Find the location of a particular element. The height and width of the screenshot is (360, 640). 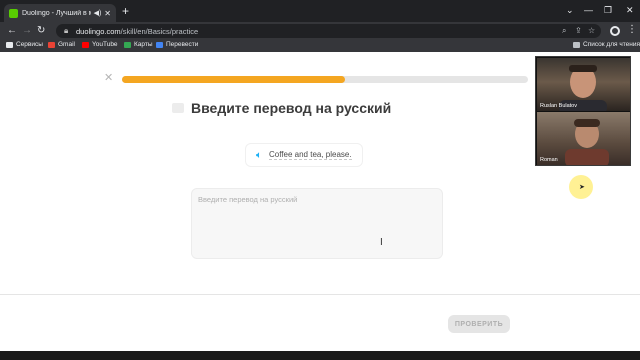

challenge-heading: Введите перевод на русский is located at coordinates (291, 108).